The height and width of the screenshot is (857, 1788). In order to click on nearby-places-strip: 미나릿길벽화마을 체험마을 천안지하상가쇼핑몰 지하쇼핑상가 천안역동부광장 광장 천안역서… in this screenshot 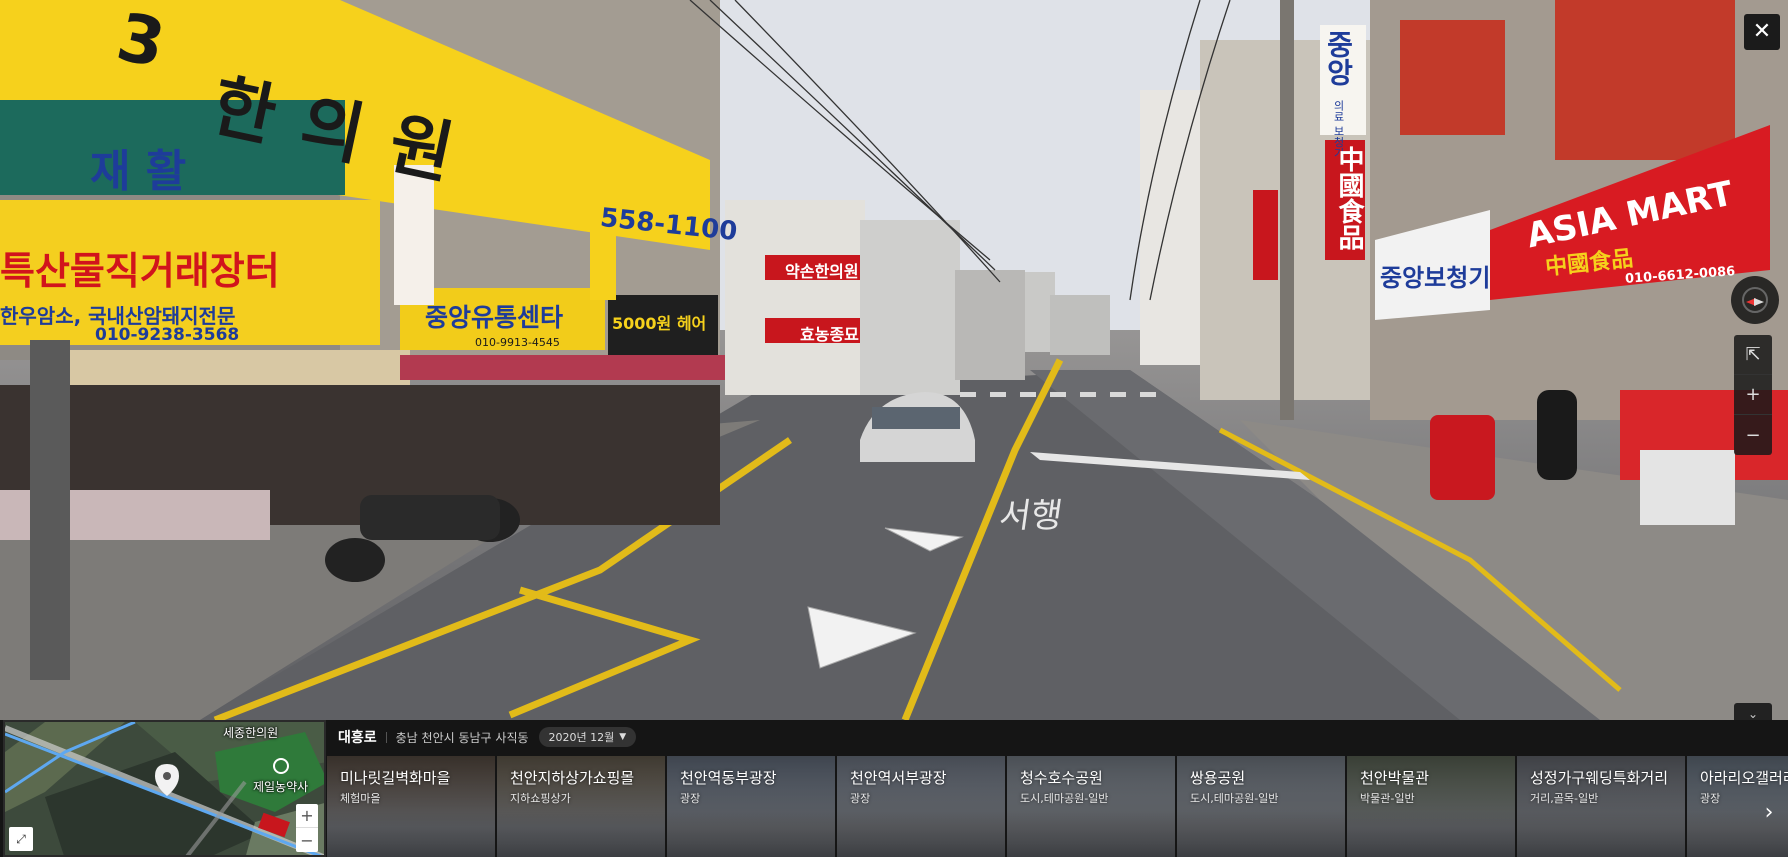, I will do `click(1057, 806)`.